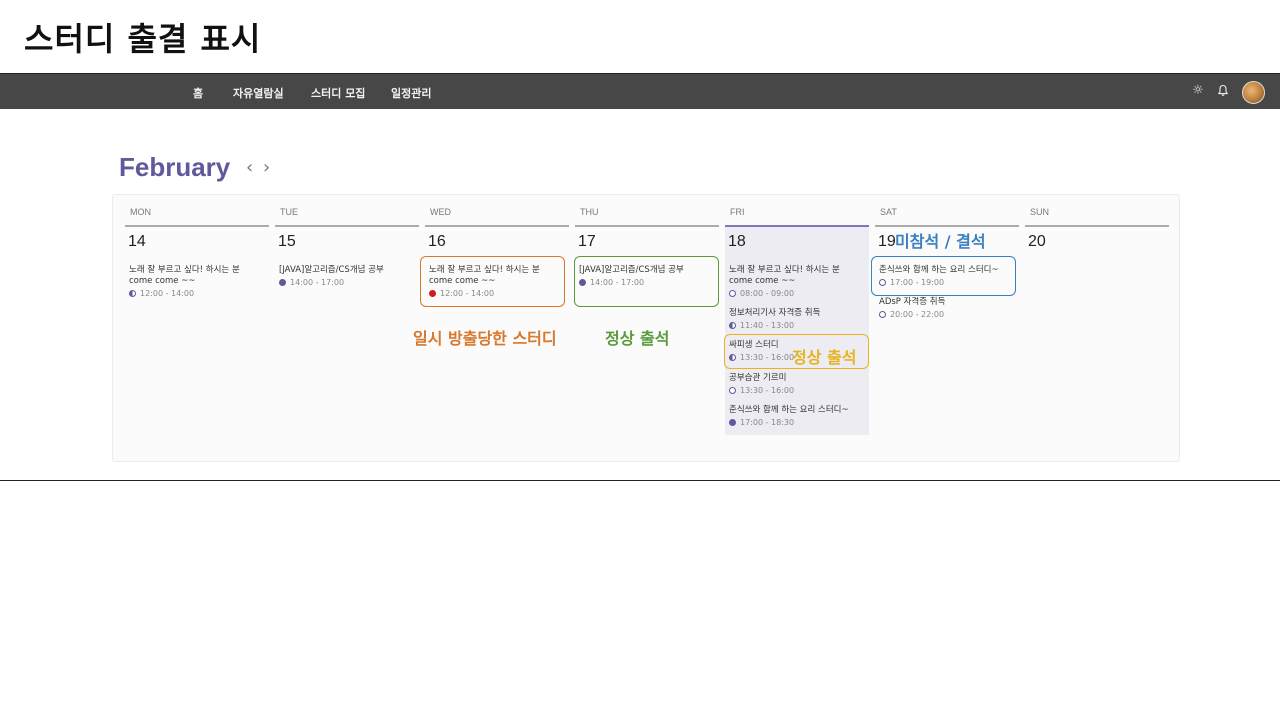 This screenshot has width=1280, height=720. I want to click on calendar-event: 정보처리기사 자격증 취득 11:40 - 13:00, so click(797, 319).